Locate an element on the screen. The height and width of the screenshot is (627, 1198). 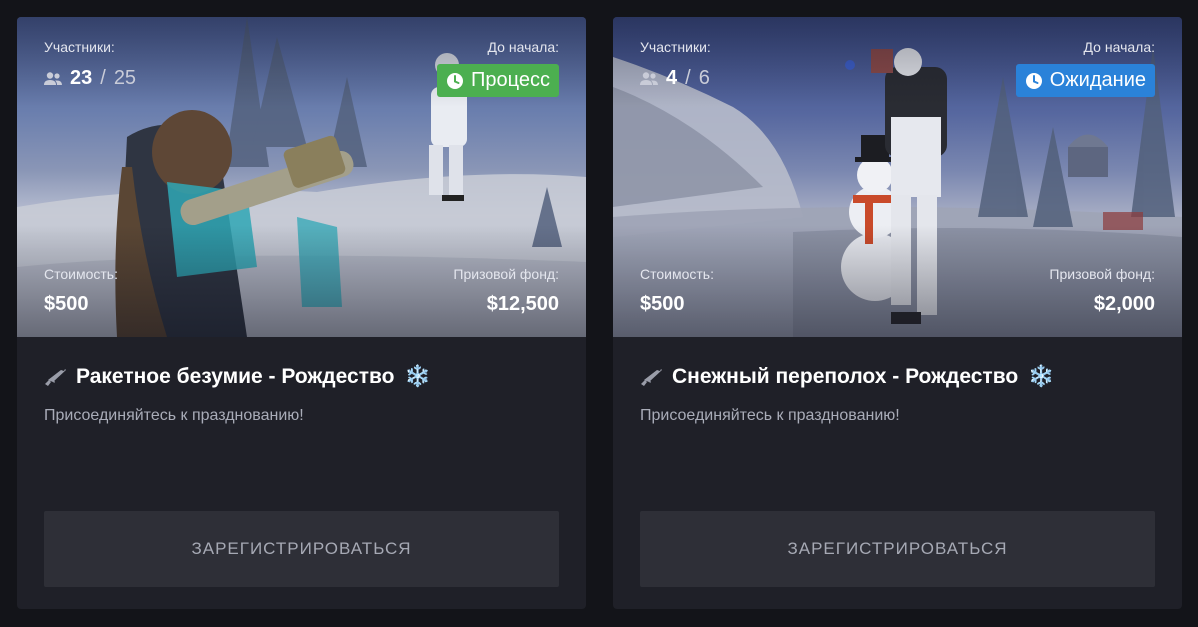
status-badge: Процесс is located at coordinates (498, 80).